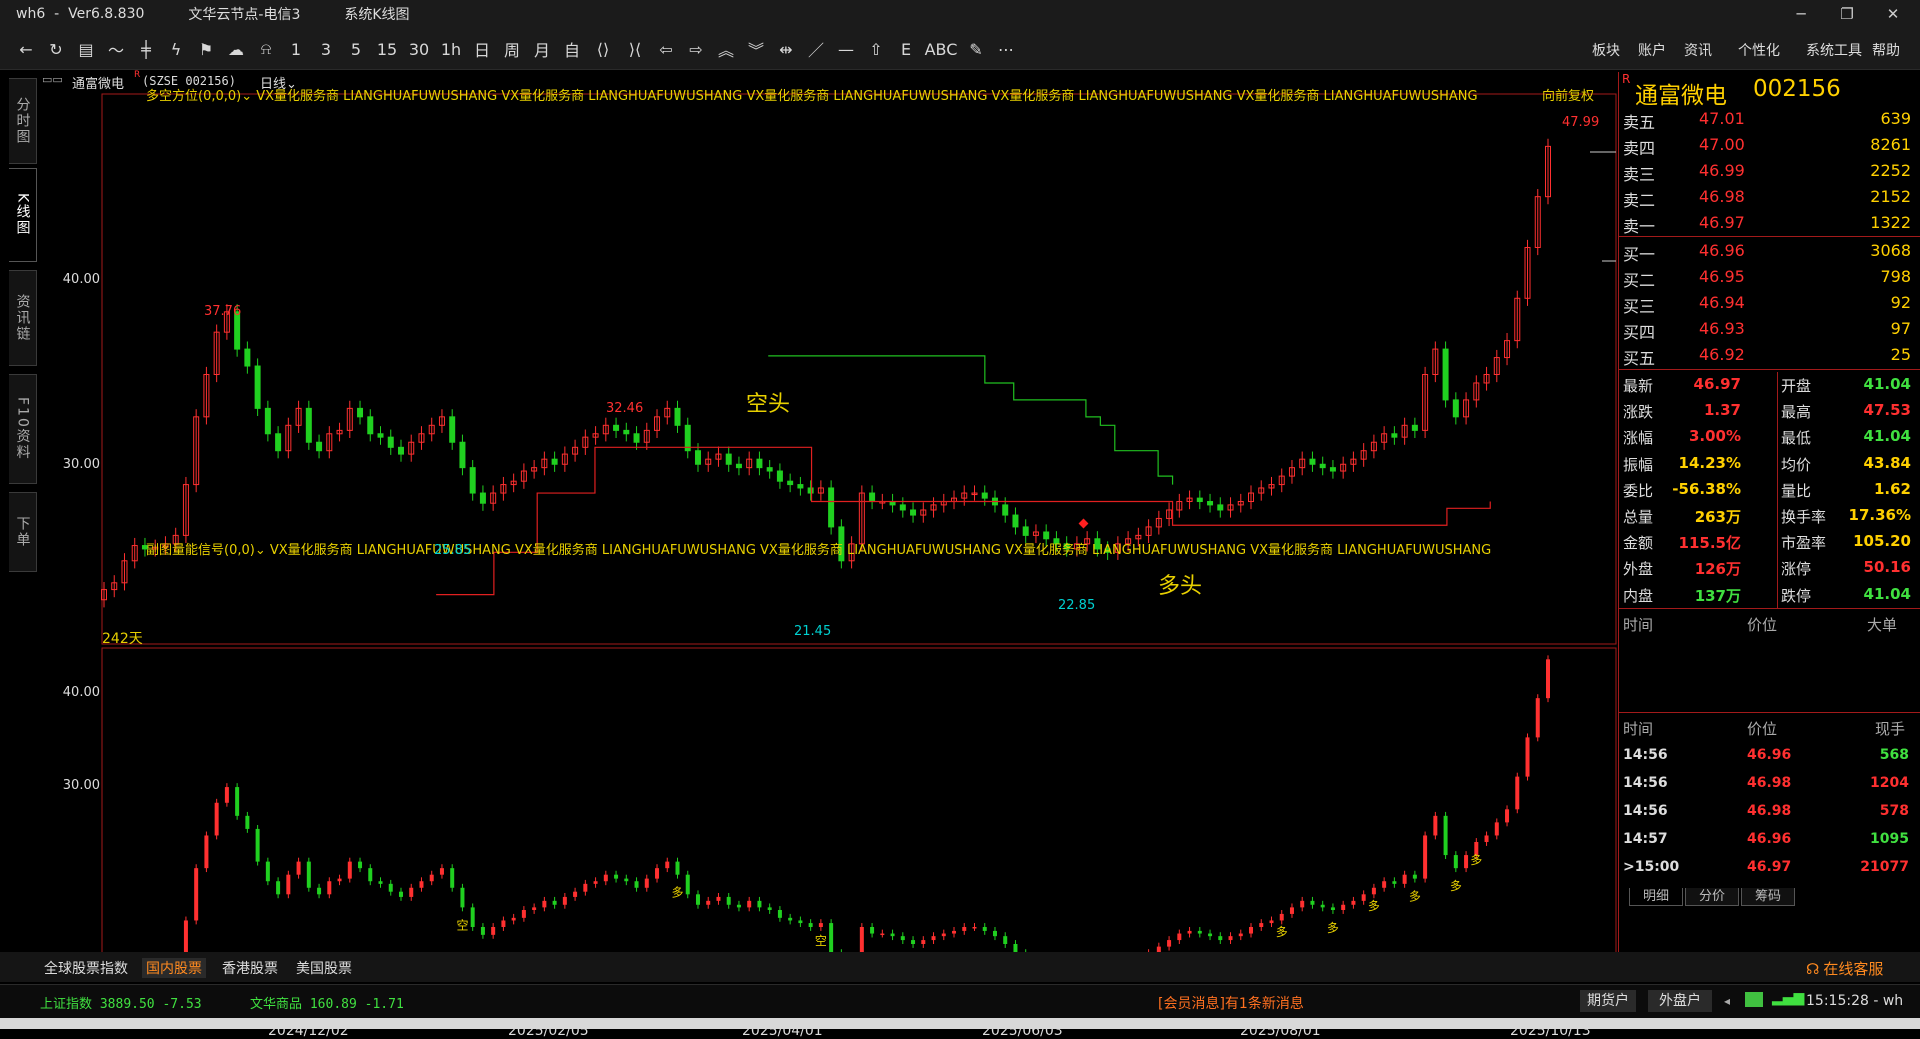 This screenshot has width=1920, height=1039. Describe the element at coordinates (906, 49) in the screenshot. I see `e-icon: E` at that location.